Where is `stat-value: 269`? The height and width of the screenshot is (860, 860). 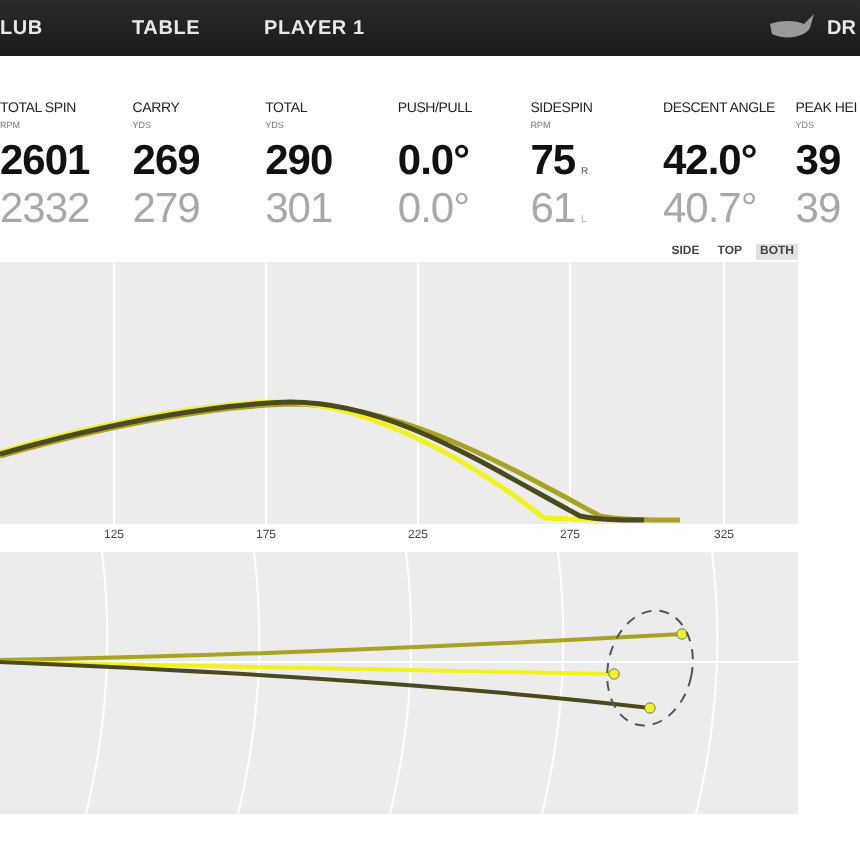 stat-value: 269 is located at coordinates (166, 162).